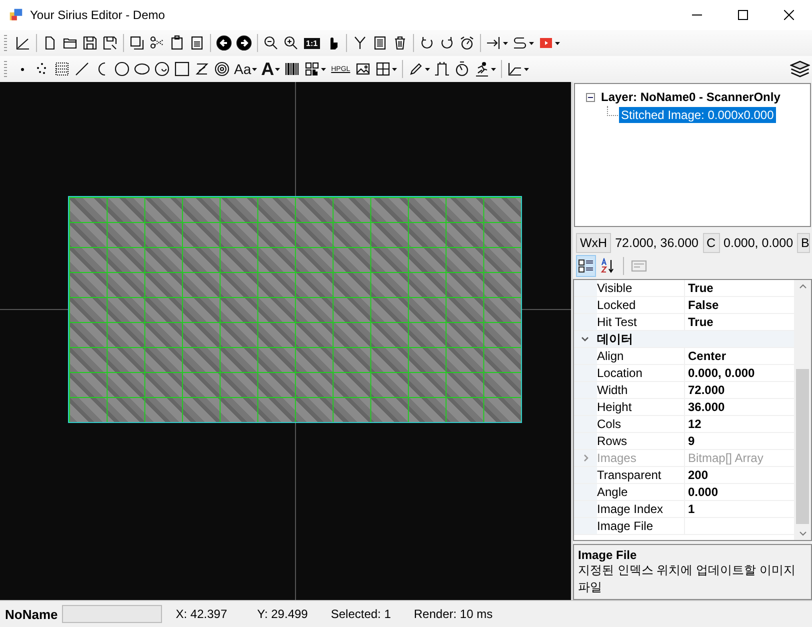 This screenshot has height=627, width=812. What do you see at coordinates (641, 373) in the screenshot?
I see `property-name: Location` at bounding box center [641, 373].